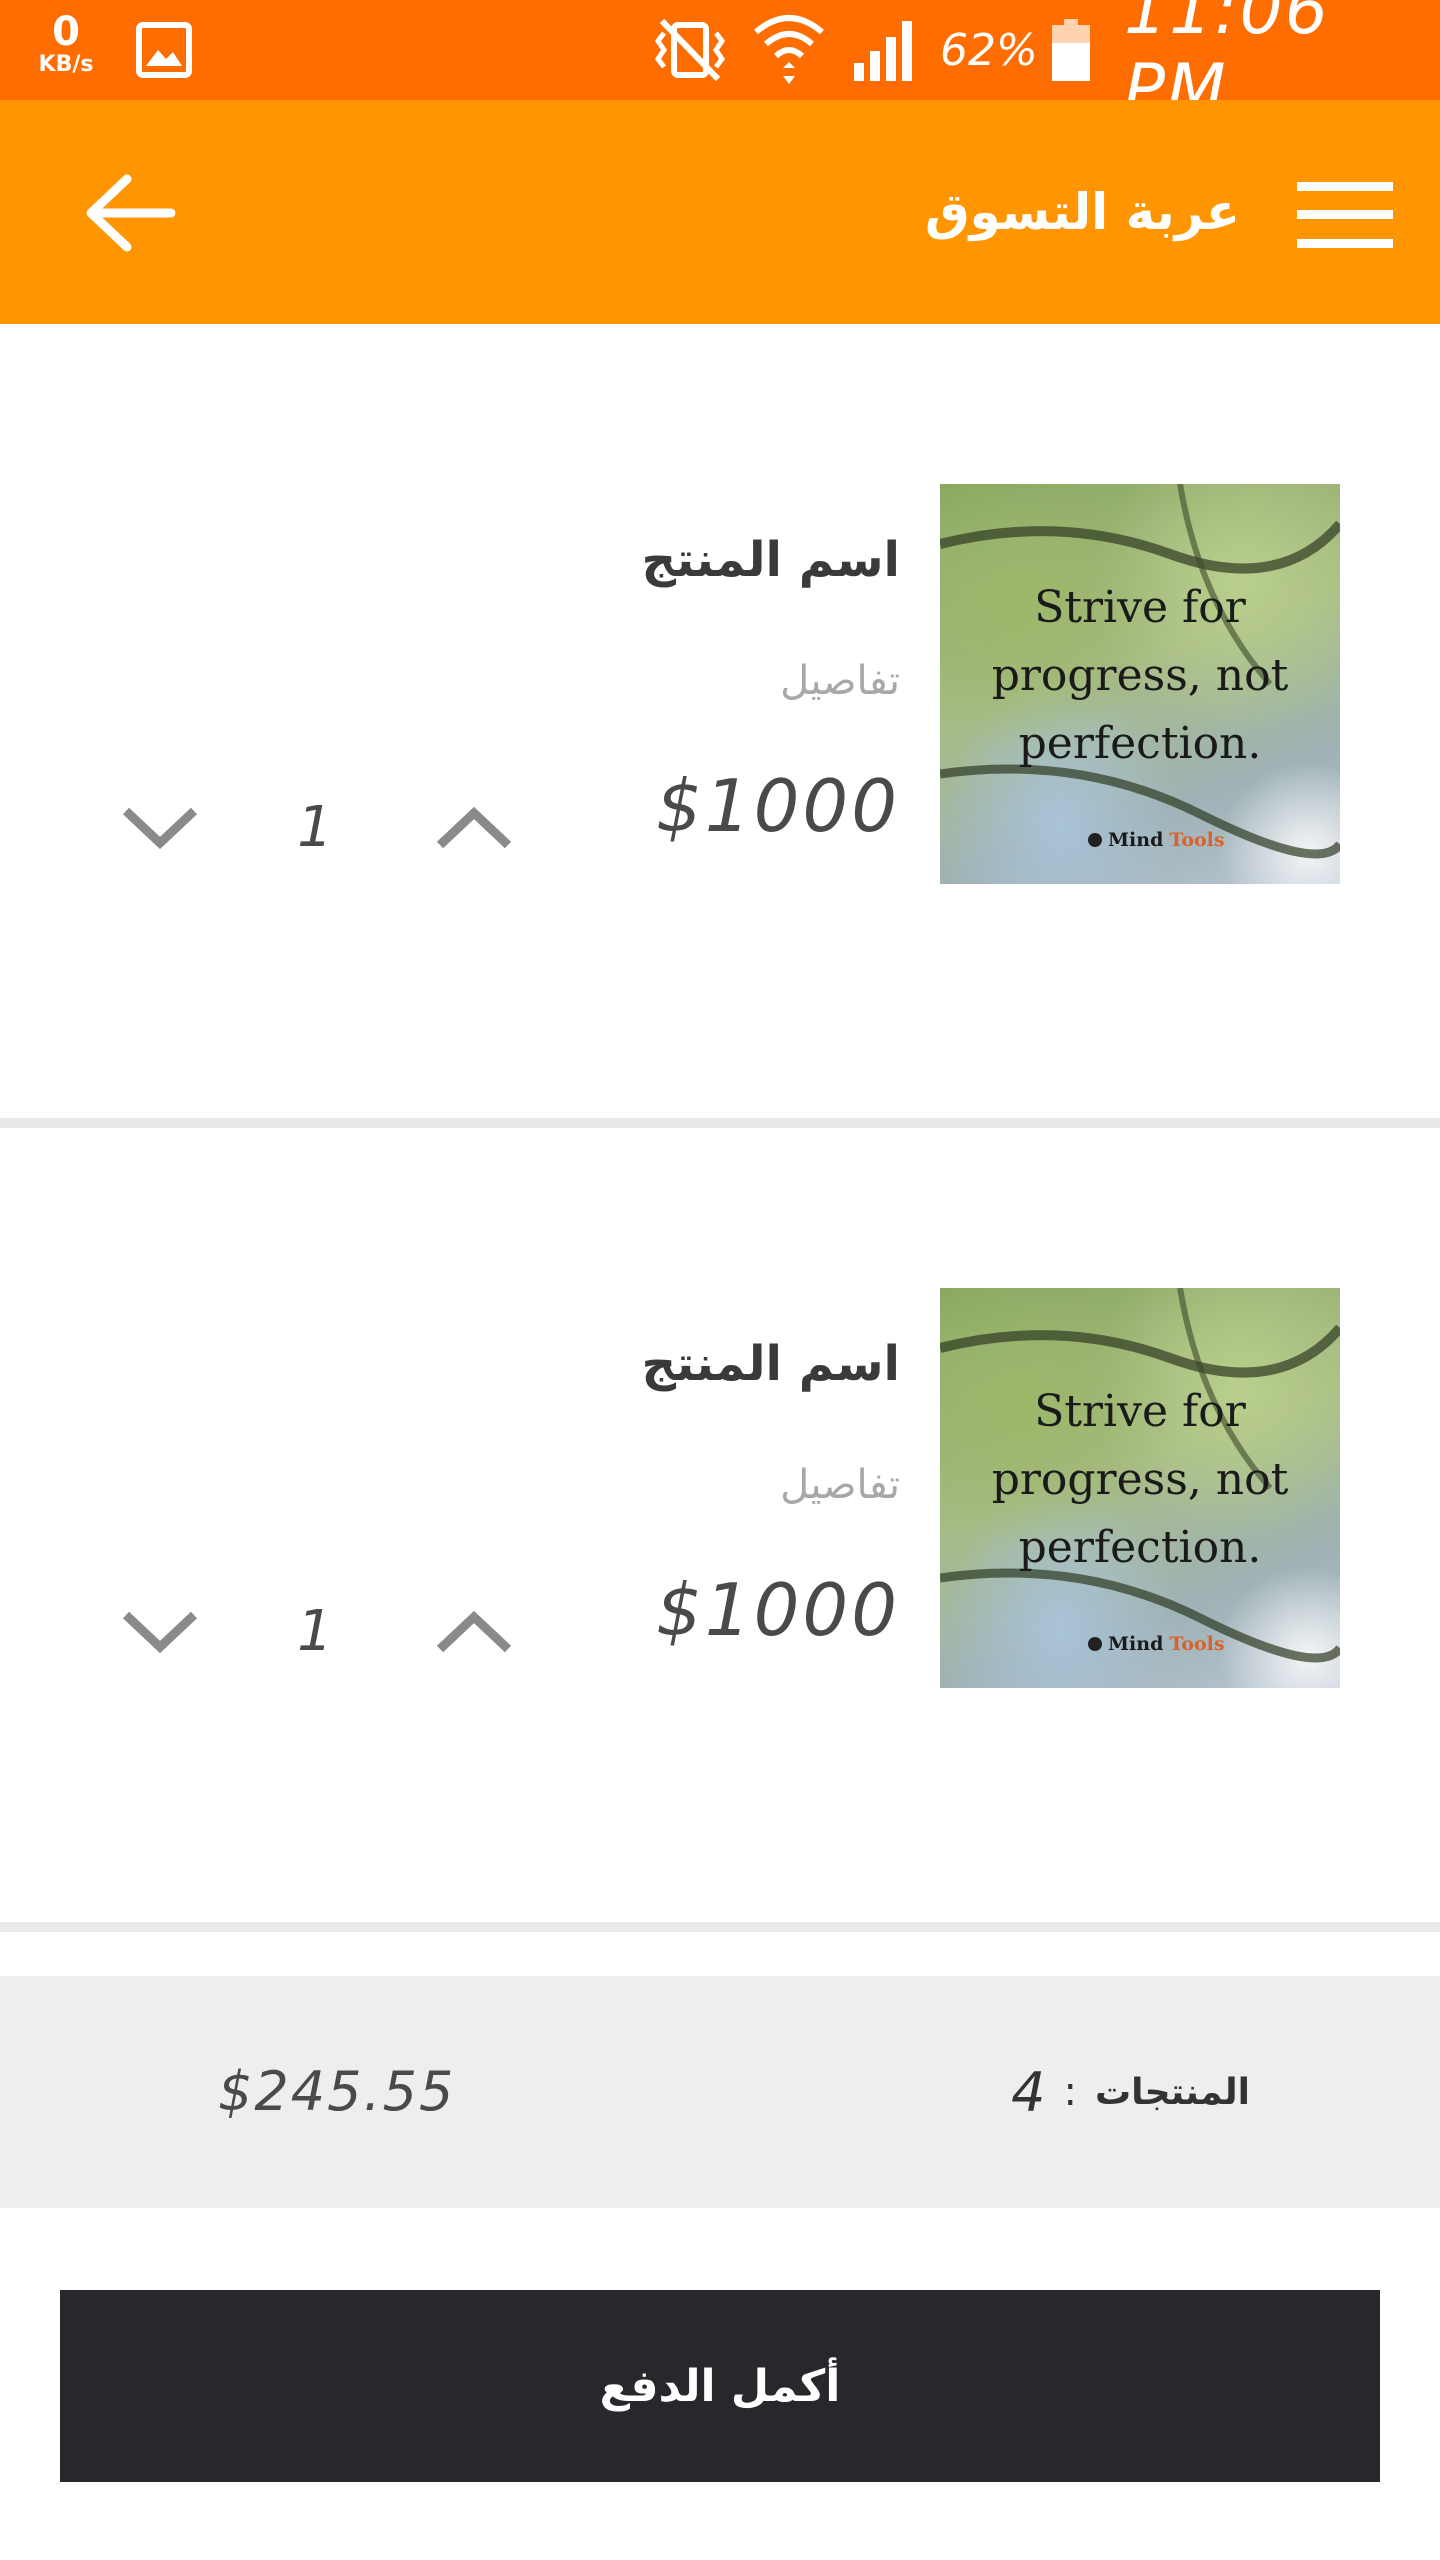  What do you see at coordinates (1028, 2092) in the screenshot?
I see `products-count-value: 4` at bounding box center [1028, 2092].